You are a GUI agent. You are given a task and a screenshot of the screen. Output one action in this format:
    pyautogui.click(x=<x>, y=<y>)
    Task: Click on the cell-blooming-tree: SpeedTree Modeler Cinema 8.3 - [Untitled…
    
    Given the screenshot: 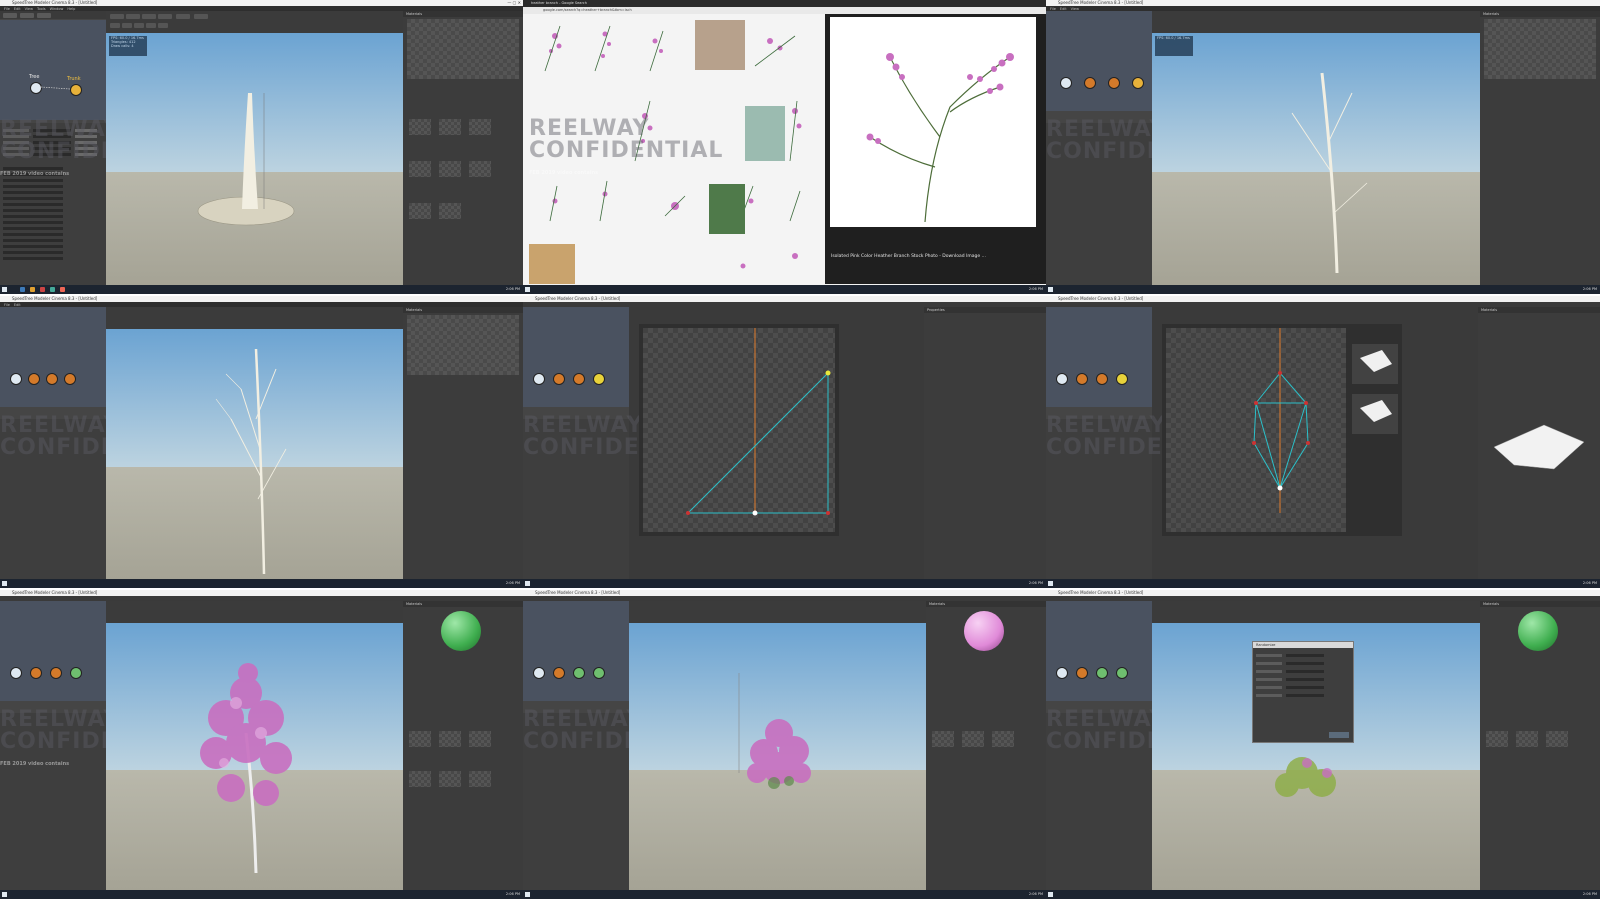 What is the action you would take?
    pyautogui.click(x=261, y=744)
    